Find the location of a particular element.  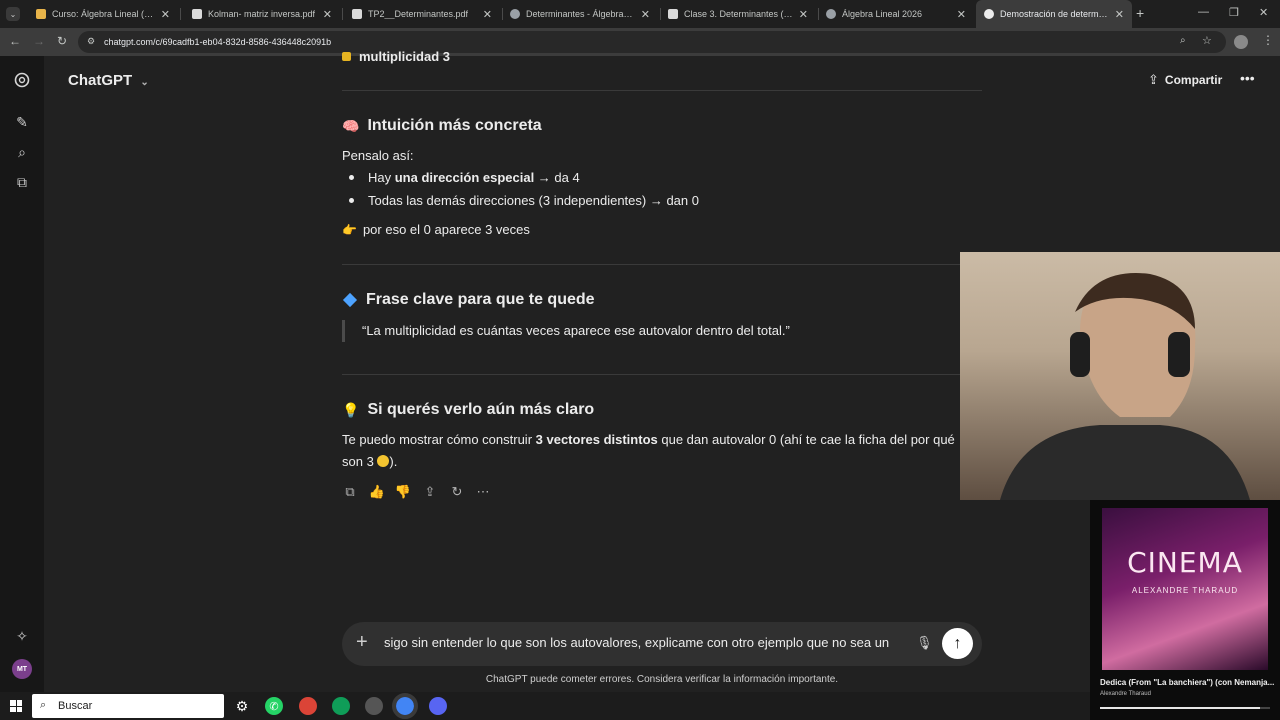

avatar-initials: MT is located at coordinates (22, 669).